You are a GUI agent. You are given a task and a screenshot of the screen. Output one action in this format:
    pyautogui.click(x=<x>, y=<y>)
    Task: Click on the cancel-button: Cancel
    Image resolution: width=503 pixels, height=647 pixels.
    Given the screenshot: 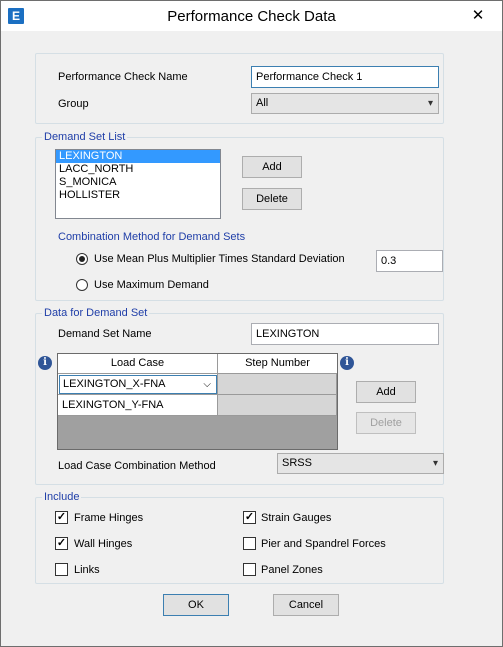 What is the action you would take?
    pyautogui.click(x=306, y=605)
    